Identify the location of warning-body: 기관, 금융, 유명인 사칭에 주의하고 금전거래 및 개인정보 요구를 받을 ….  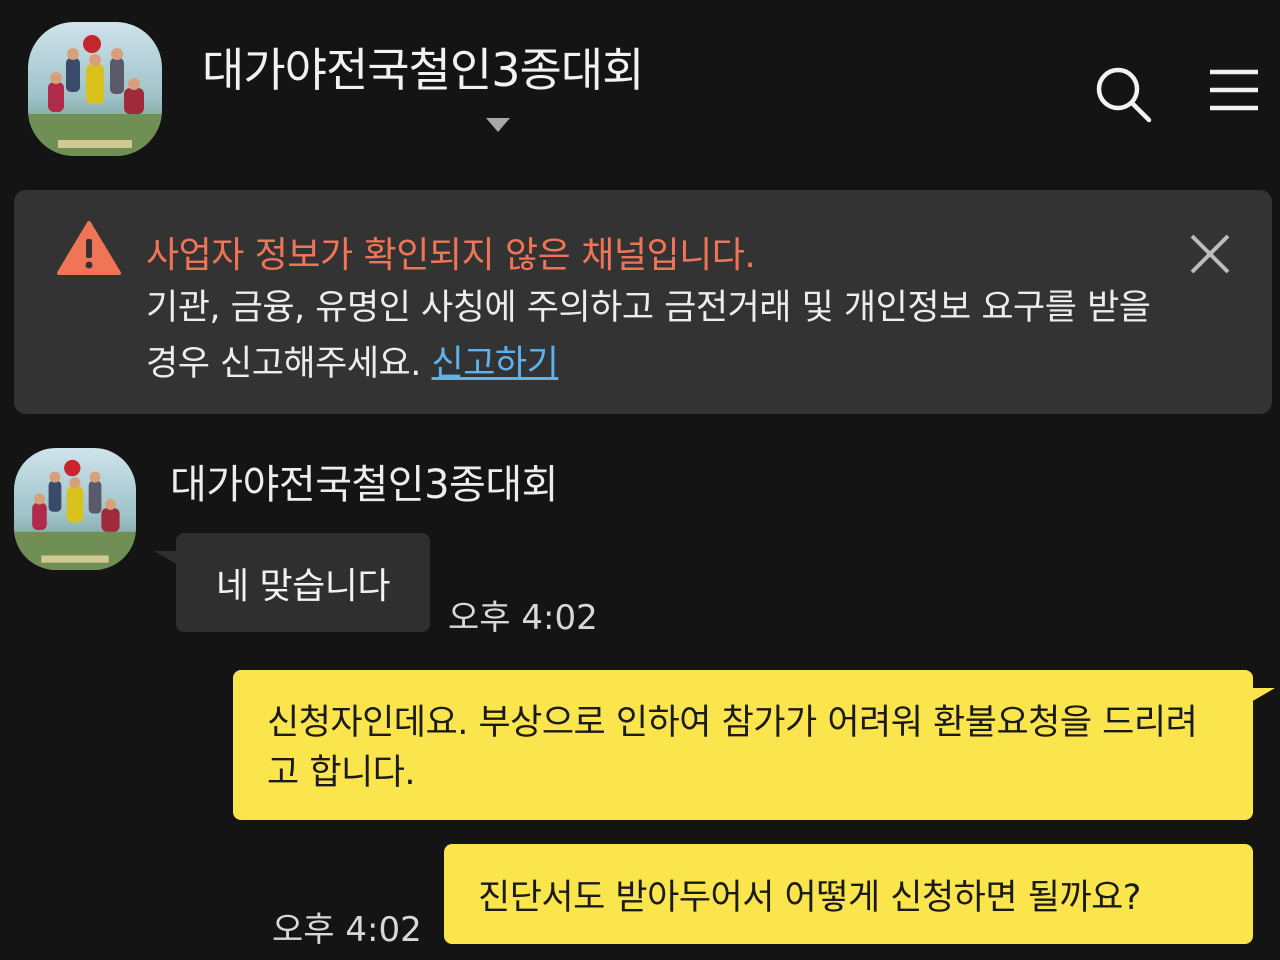
(651, 336).